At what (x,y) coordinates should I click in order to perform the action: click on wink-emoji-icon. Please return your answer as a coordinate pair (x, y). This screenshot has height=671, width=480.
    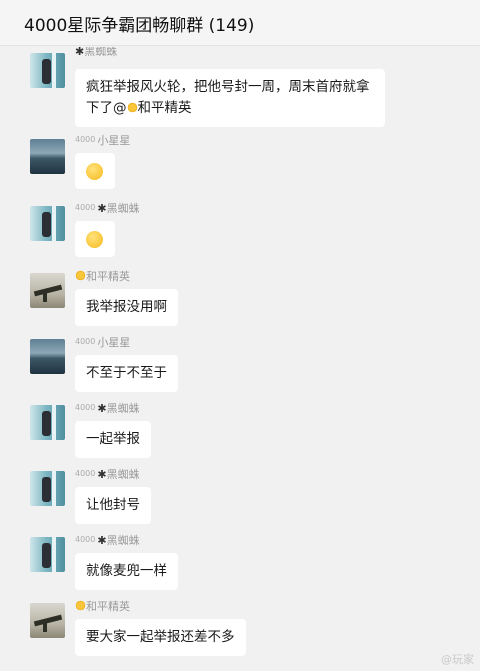
    Looking at the image, I should click on (94, 239).